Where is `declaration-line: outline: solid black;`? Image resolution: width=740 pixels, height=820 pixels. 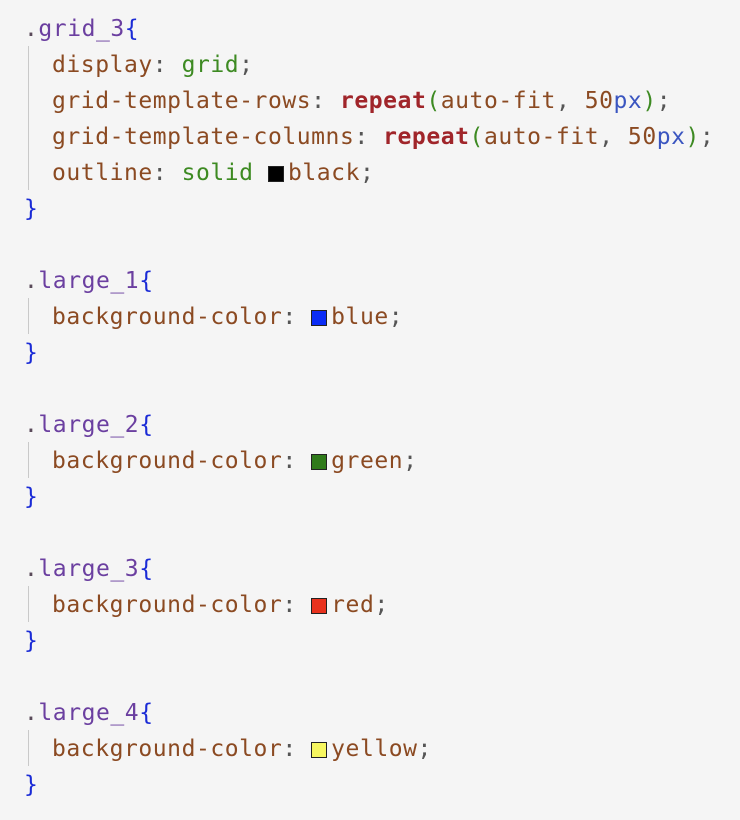 declaration-line: outline: solid black; is located at coordinates (213, 173).